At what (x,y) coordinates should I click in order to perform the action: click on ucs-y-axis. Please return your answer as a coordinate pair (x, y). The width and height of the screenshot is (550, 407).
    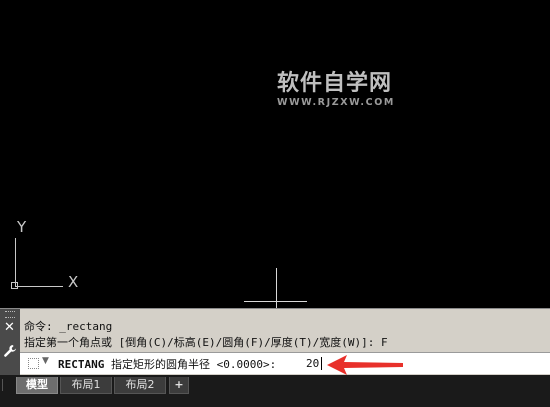
    Looking at the image, I should click on (15, 262).